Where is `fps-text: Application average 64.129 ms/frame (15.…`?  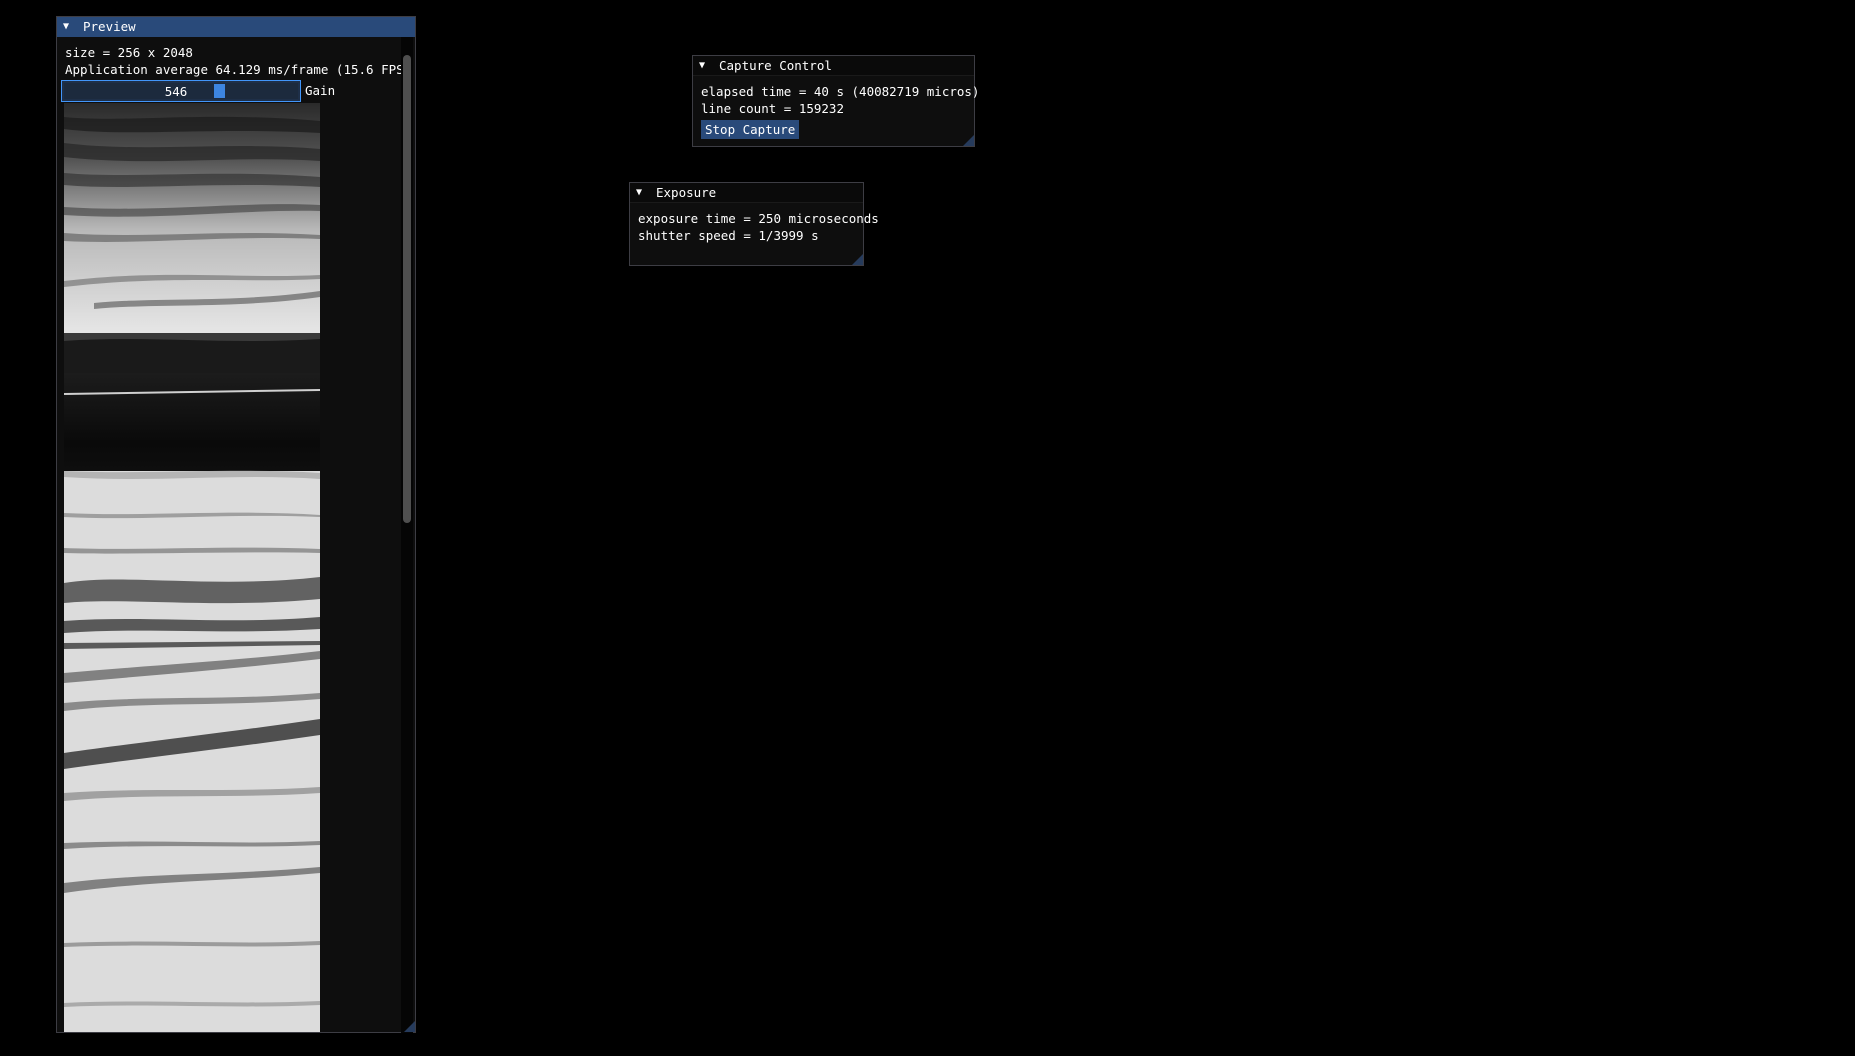 fps-text: Application average 64.129 ms/frame (15.… is located at coordinates (238, 69).